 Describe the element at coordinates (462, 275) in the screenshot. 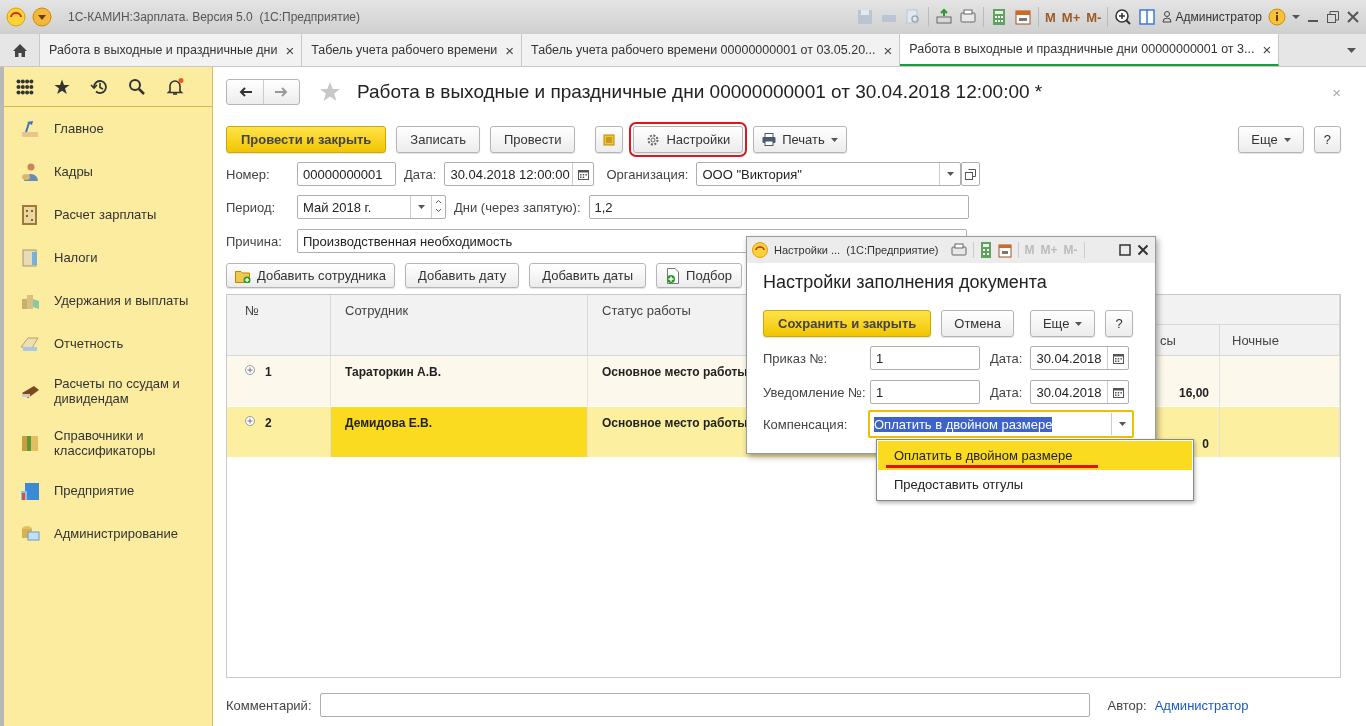

I see `toolbar-button: Добавить дату` at that location.